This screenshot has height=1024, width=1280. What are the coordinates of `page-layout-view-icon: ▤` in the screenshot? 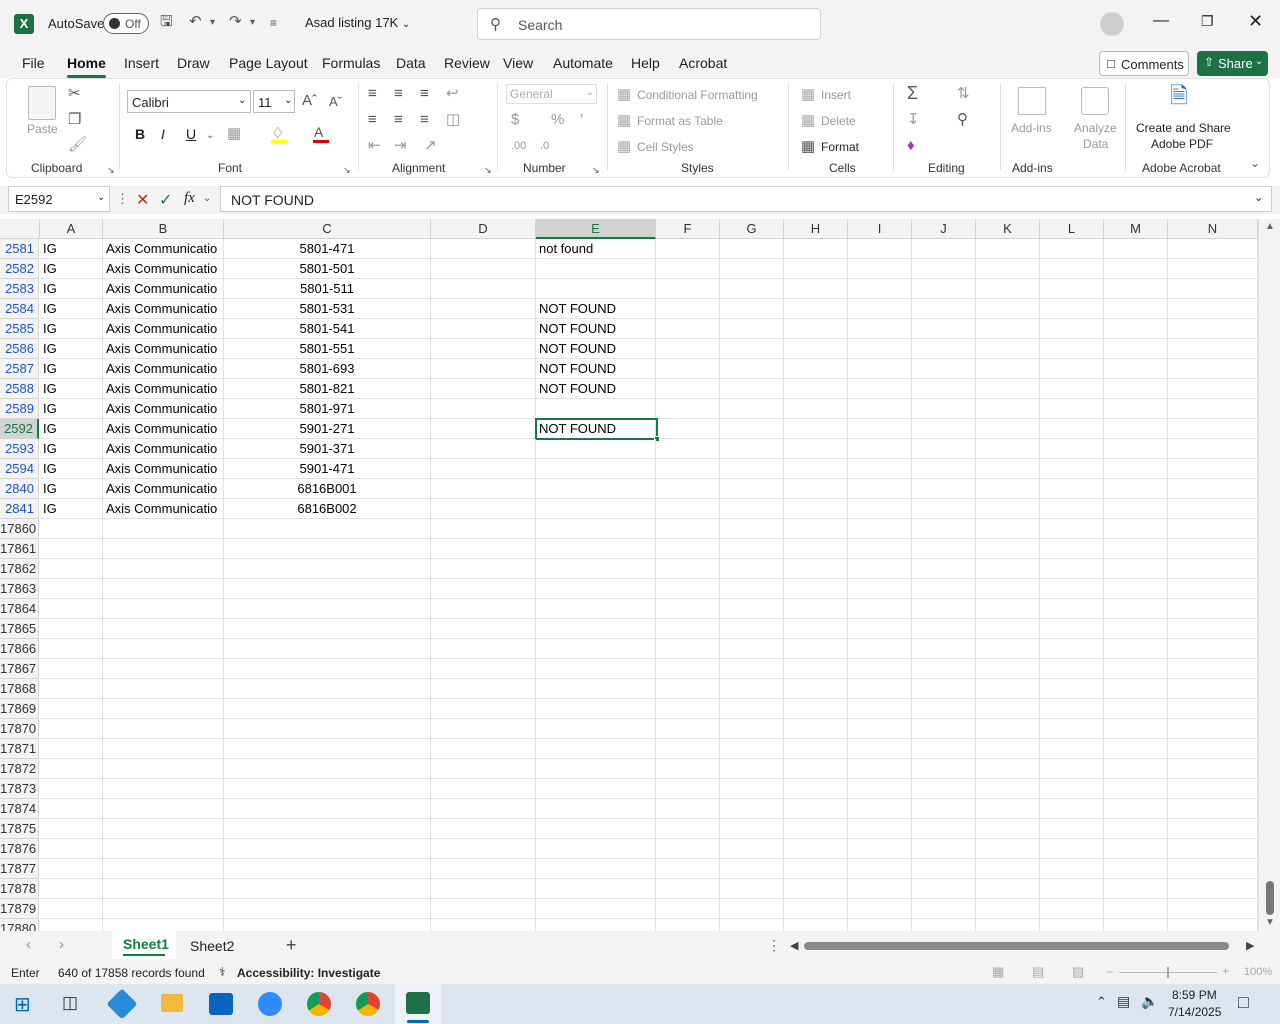 It's located at (1038, 972).